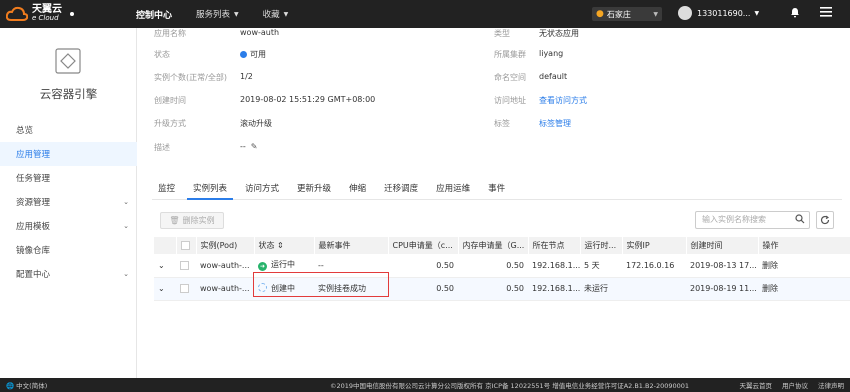 The image size is (850, 392). What do you see at coordinates (453, 190) in the screenshot?
I see `tab-app-ops: 应用运维` at bounding box center [453, 190].